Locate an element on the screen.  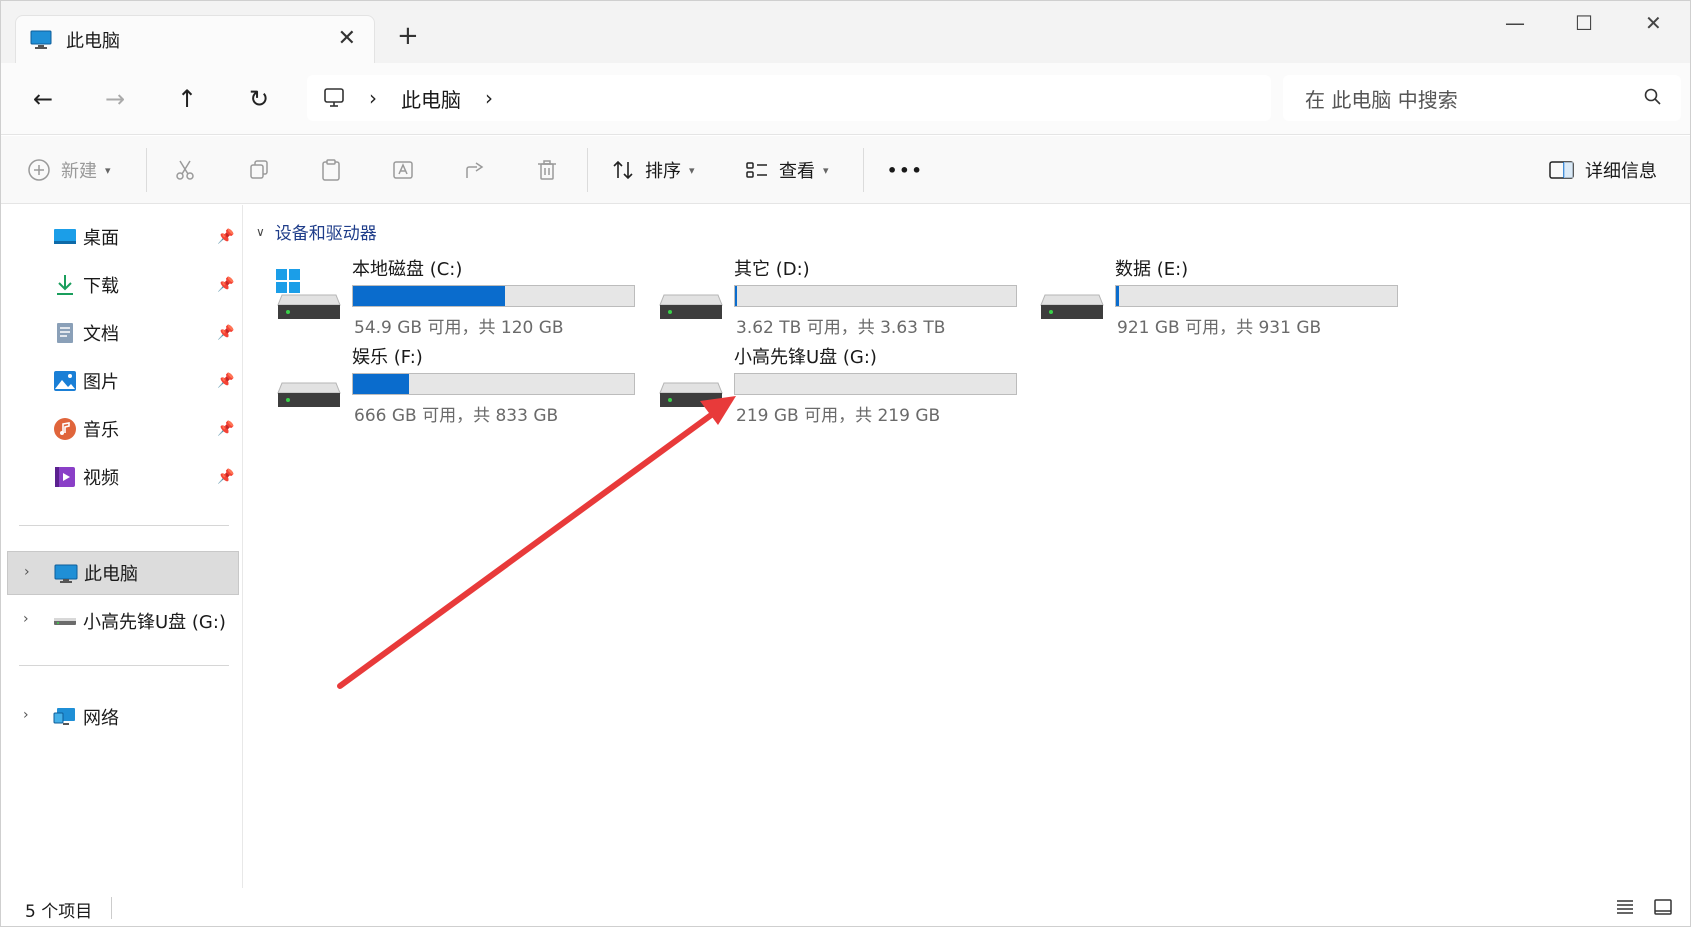
search-input: 在 此电脑 中搜索 is located at coordinates (1482, 98).